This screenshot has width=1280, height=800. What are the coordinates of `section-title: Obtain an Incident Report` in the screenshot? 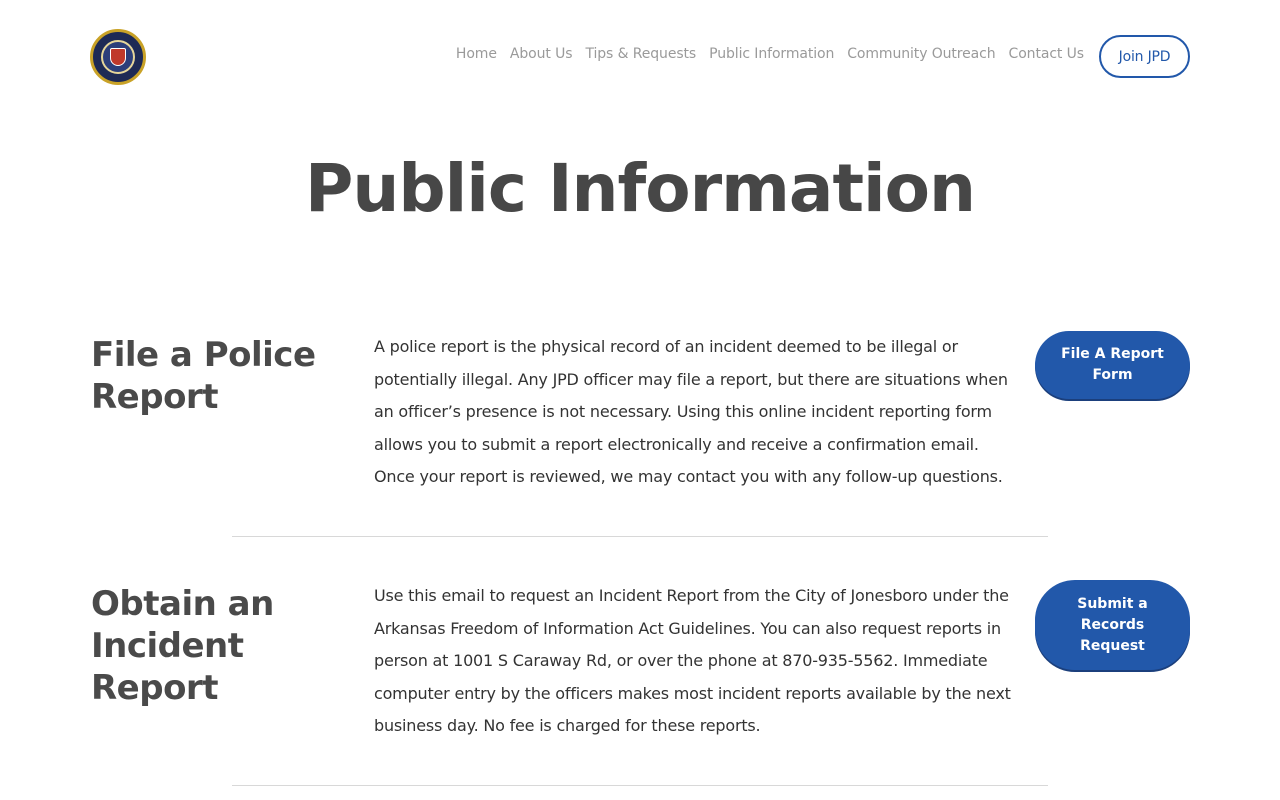 It's located at (182, 646).